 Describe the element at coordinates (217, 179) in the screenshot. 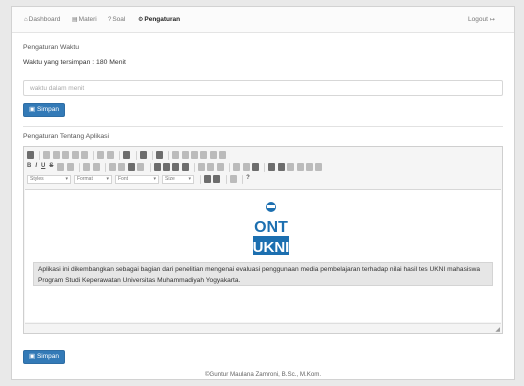

I see `bg-color-icon` at that location.